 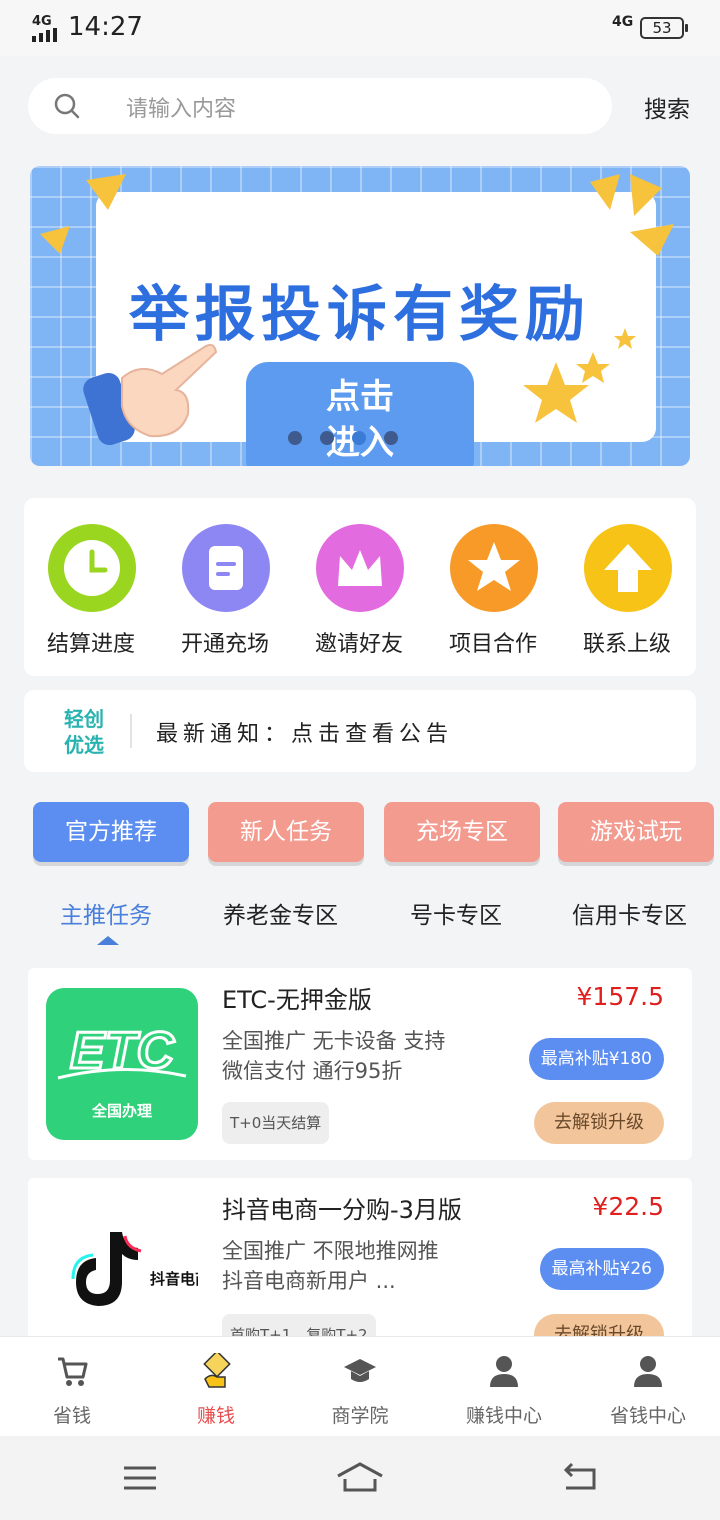 What do you see at coordinates (629, 913) in the screenshot?
I see `tab-credit-card: 信用卡专区` at bounding box center [629, 913].